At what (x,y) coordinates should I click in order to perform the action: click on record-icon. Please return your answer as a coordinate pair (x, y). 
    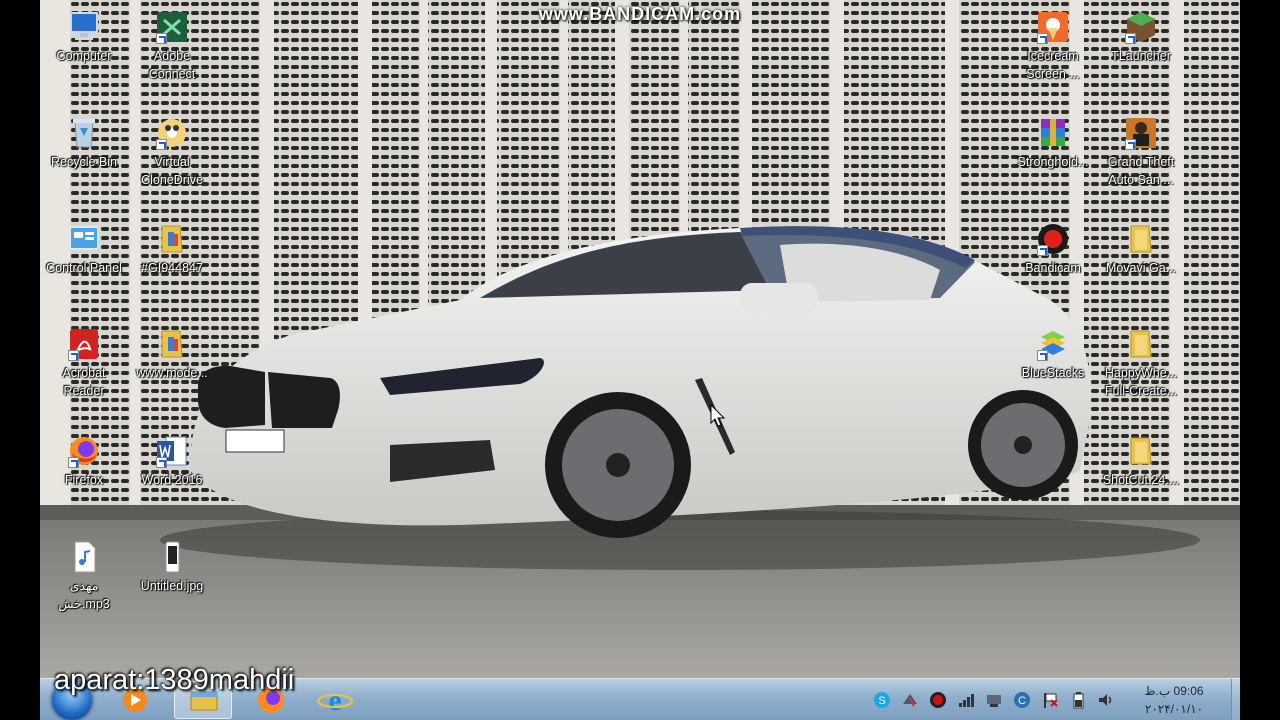
    Looking at the image, I should click on (938, 700).